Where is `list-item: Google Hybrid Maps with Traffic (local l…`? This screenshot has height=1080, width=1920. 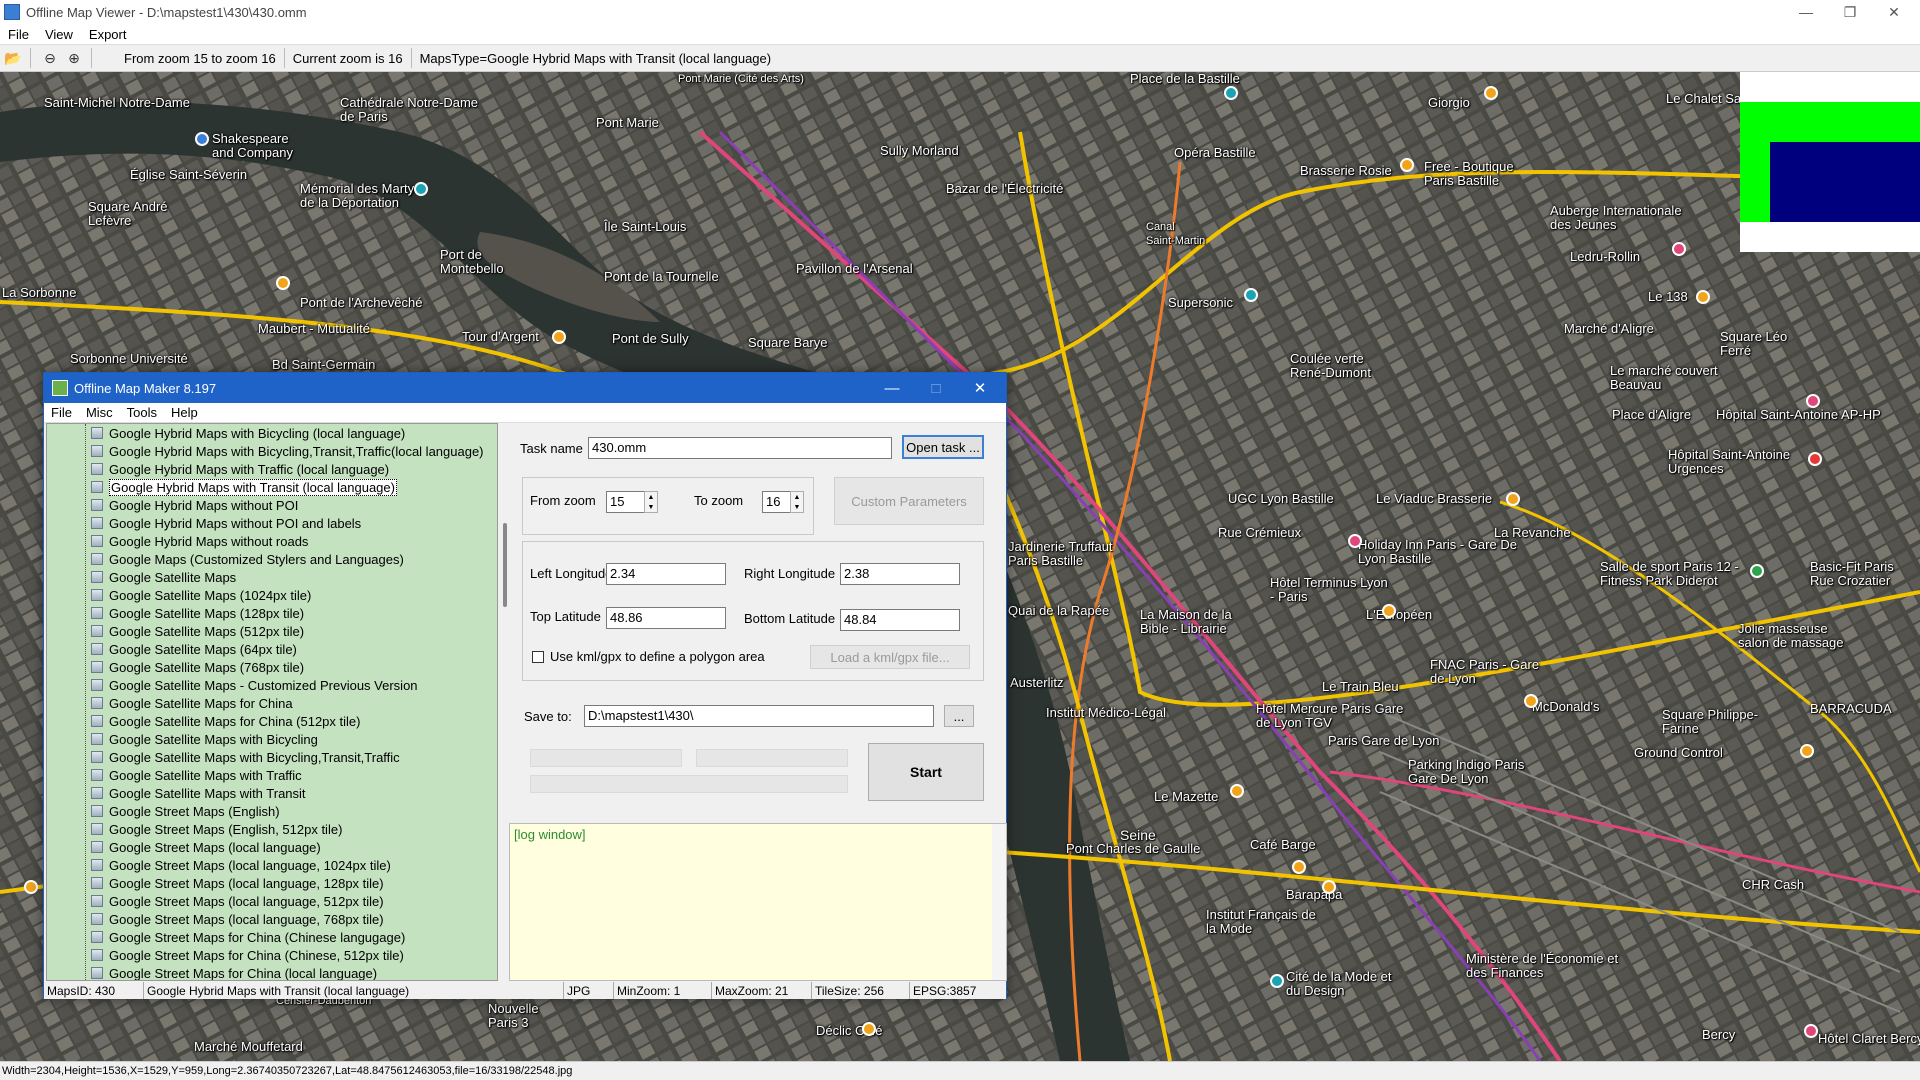 list-item: Google Hybrid Maps with Traffic (local l… is located at coordinates (272, 469).